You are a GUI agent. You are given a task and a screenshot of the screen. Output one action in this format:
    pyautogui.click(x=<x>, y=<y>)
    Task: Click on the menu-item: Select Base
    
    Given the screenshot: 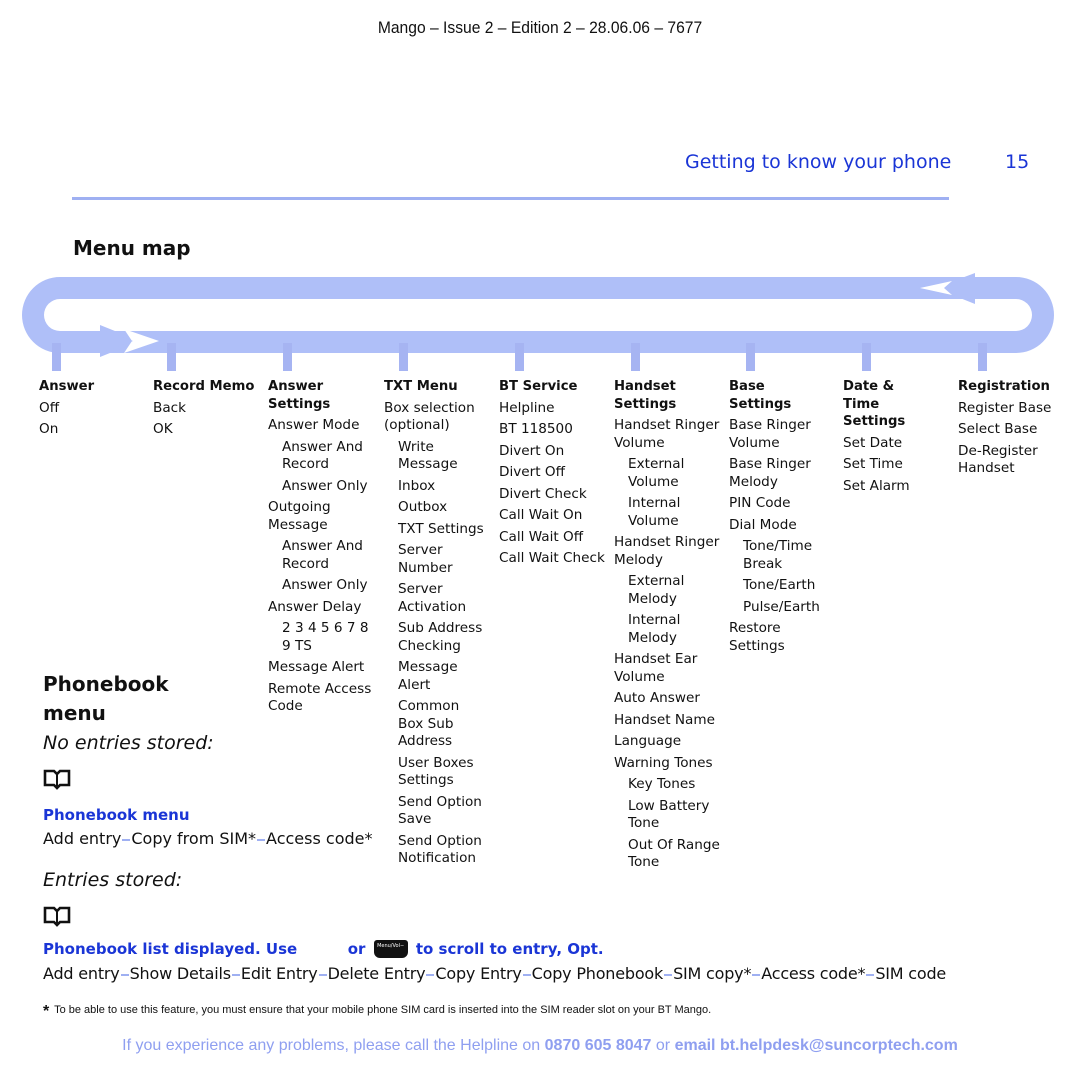 What is the action you would take?
    pyautogui.click(x=998, y=429)
    